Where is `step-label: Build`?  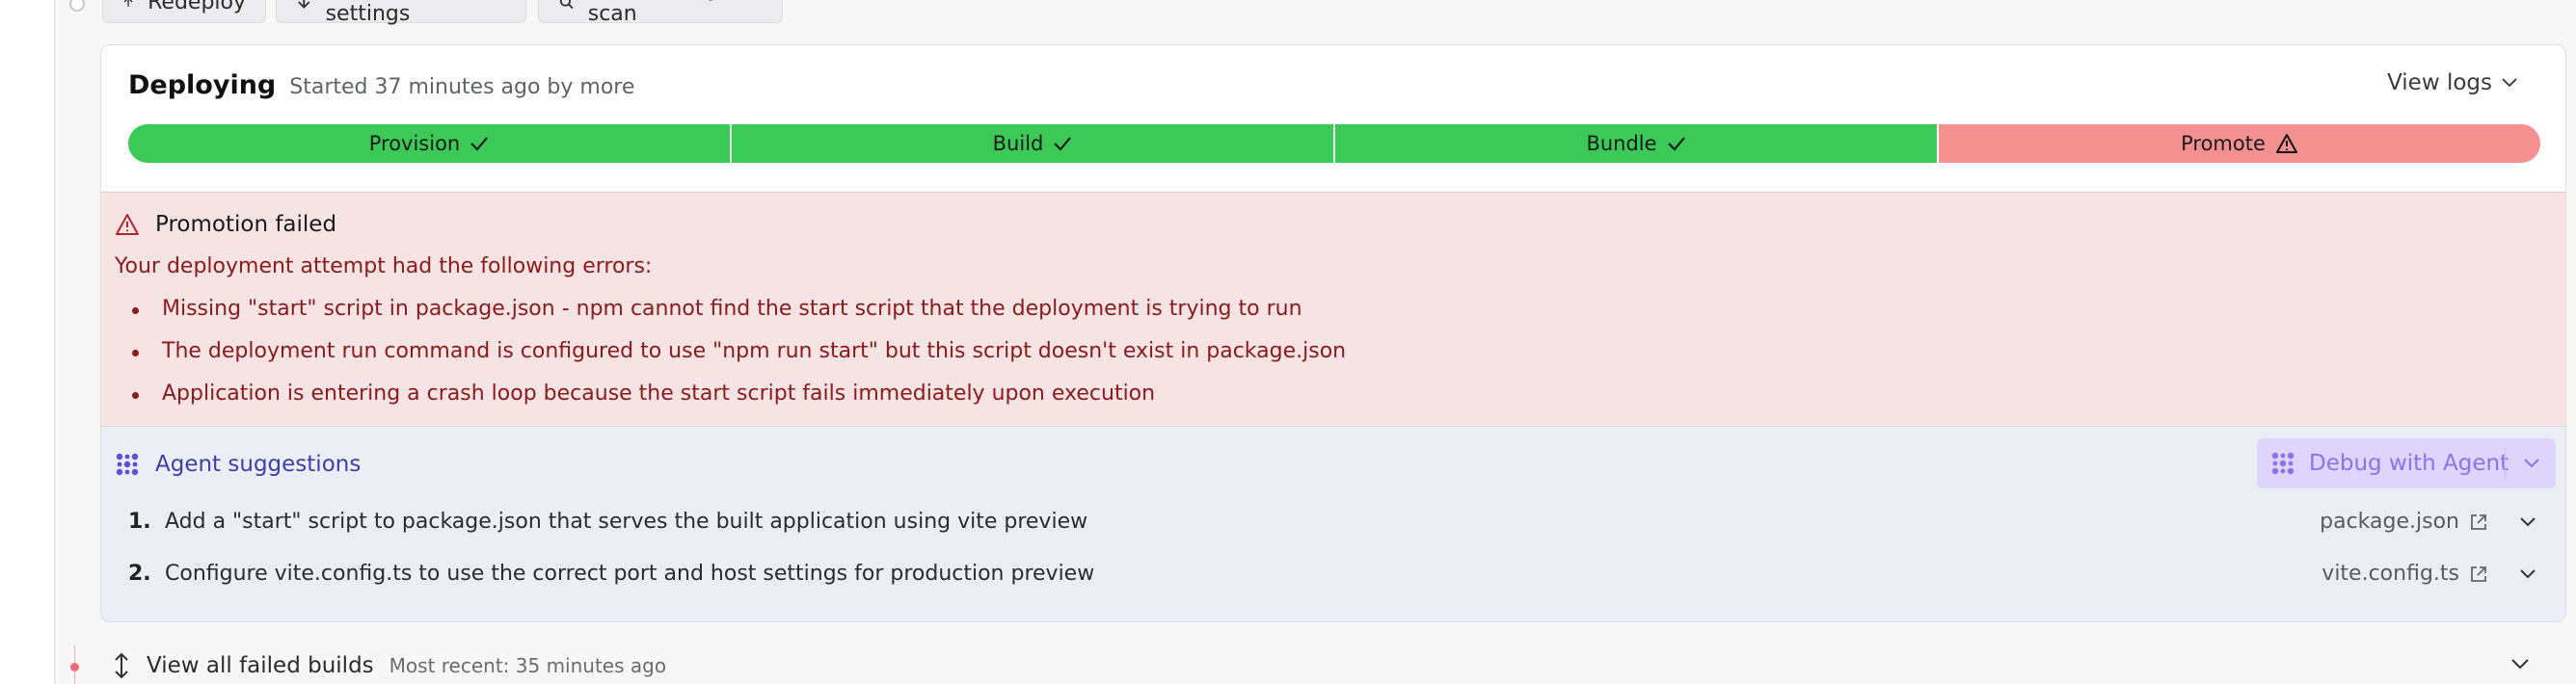 step-label: Build is located at coordinates (1018, 143).